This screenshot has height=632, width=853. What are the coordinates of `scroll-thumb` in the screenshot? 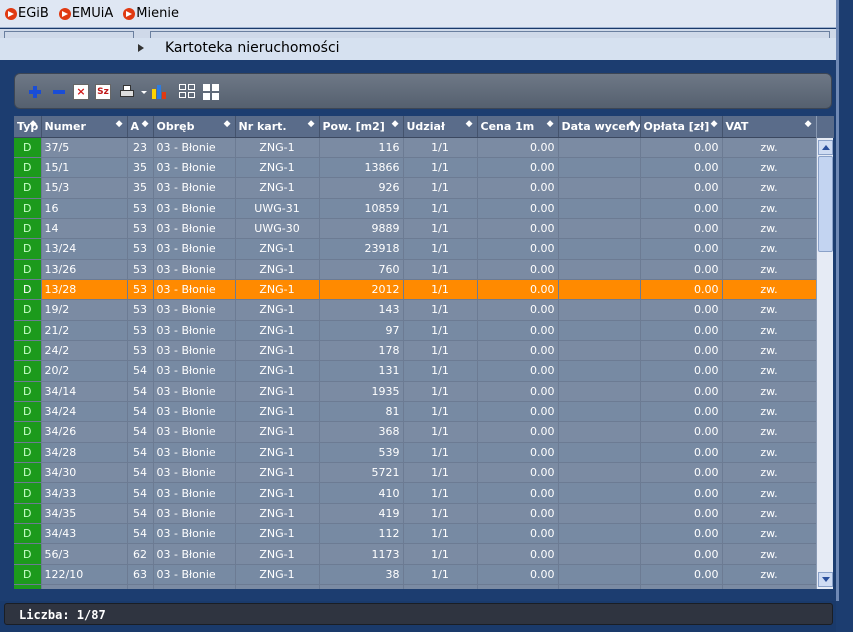 It's located at (825, 204).